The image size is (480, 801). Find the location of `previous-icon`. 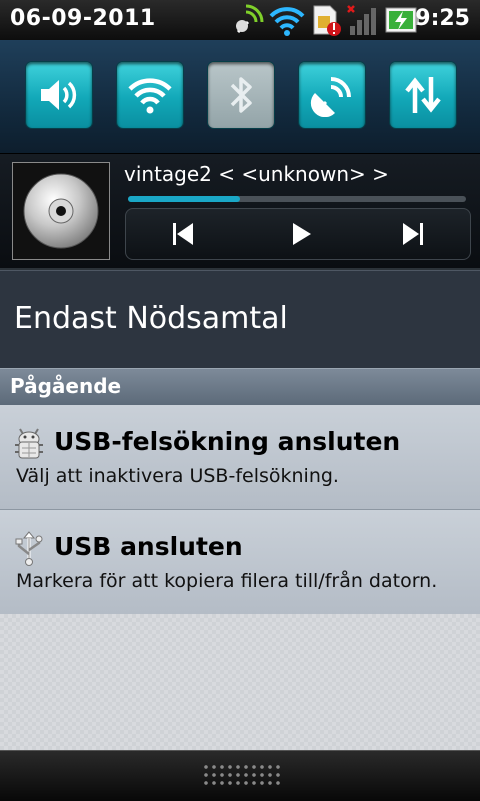

previous-icon is located at coordinates (183, 234).